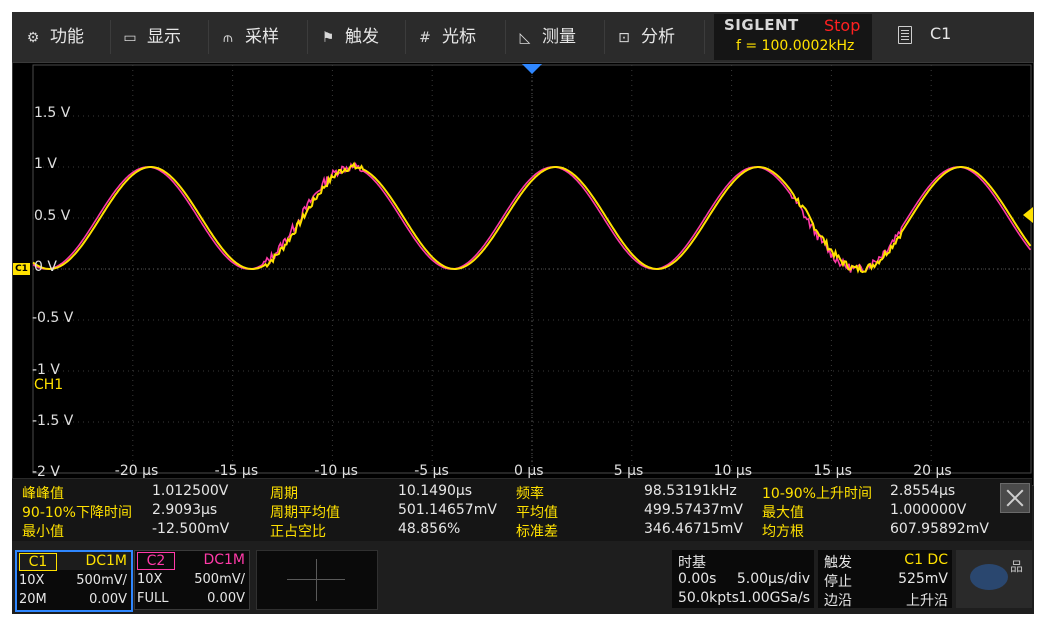 The height and width of the screenshot is (626, 1039). I want to click on timebase-box: 时基 0.00s 5.00µs/div 50.0kpts 1.00GSa/s, so click(743, 579).